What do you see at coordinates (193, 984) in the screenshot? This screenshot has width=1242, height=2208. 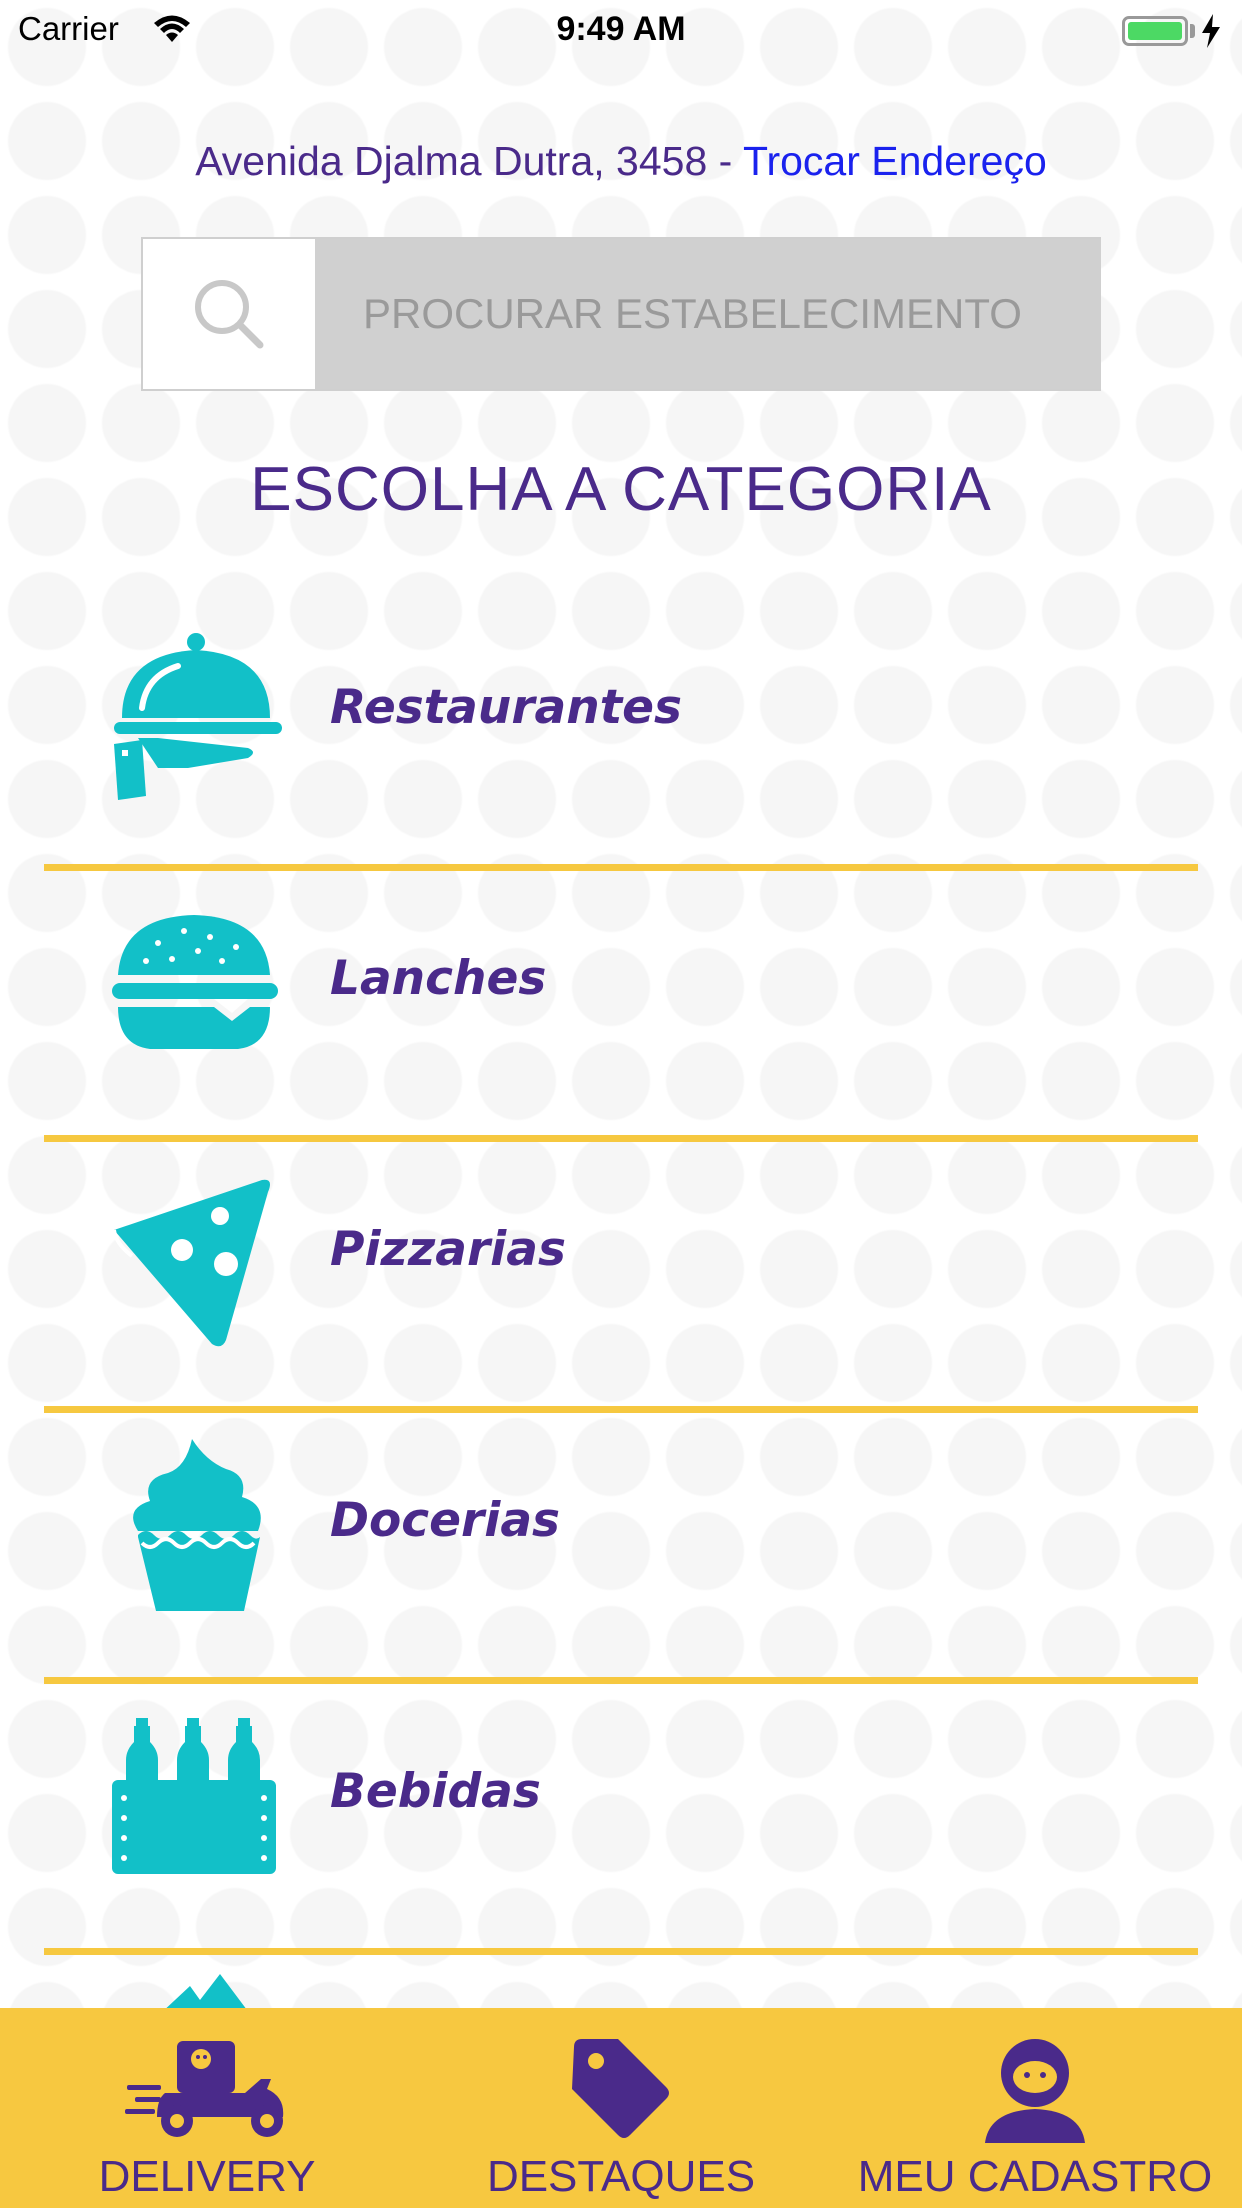 I see `burger-icon` at bounding box center [193, 984].